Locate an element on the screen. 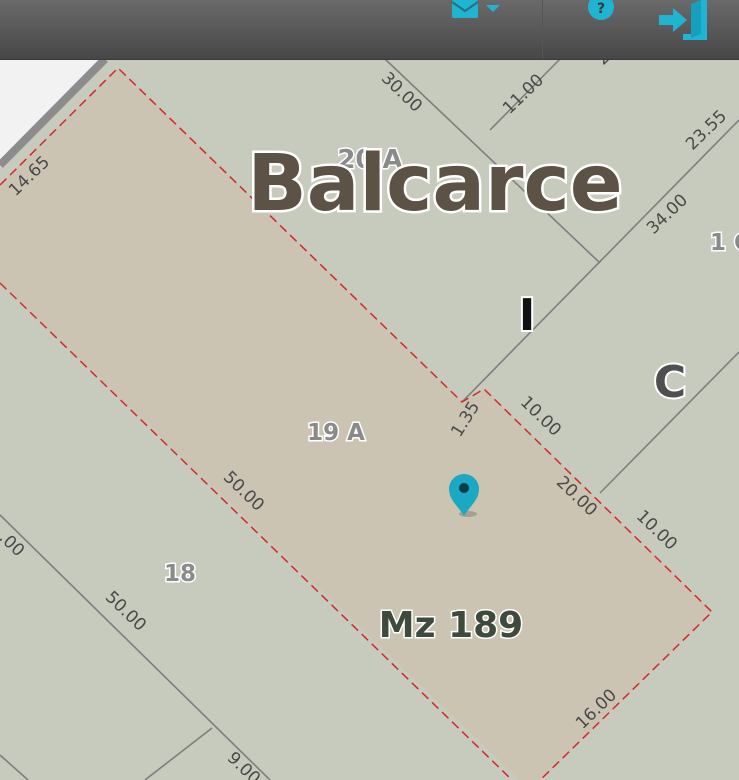 Image resolution: width=739 pixels, height=780 pixels. block-label: Mz 189 is located at coordinates (451, 625).